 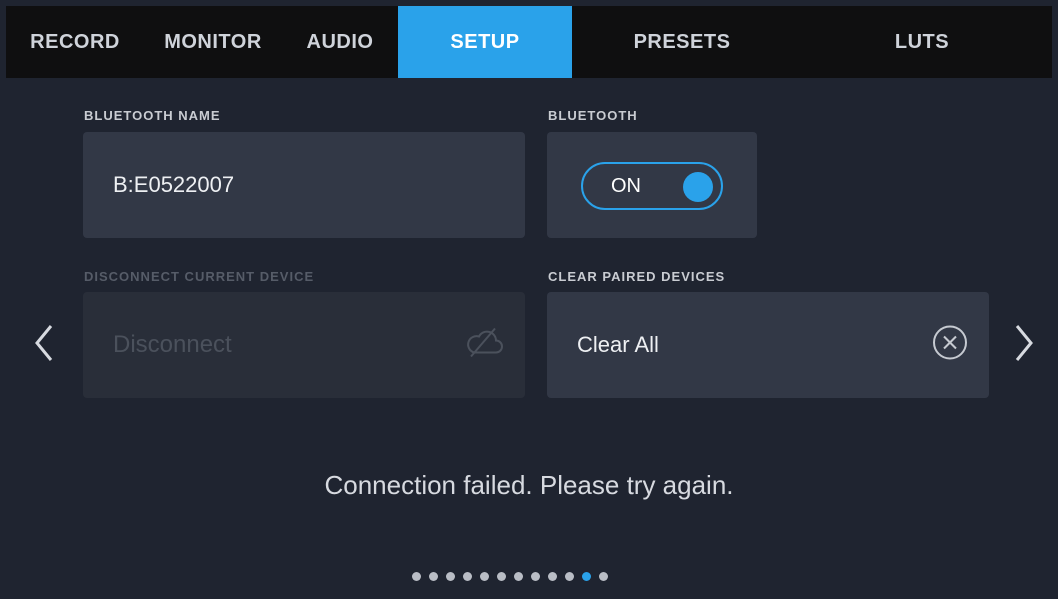 What do you see at coordinates (199, 276) in the screenshot?
I see `disconnect-label: DISCONNECT CURRENT DEVICE` at bounding box center [199, 276].